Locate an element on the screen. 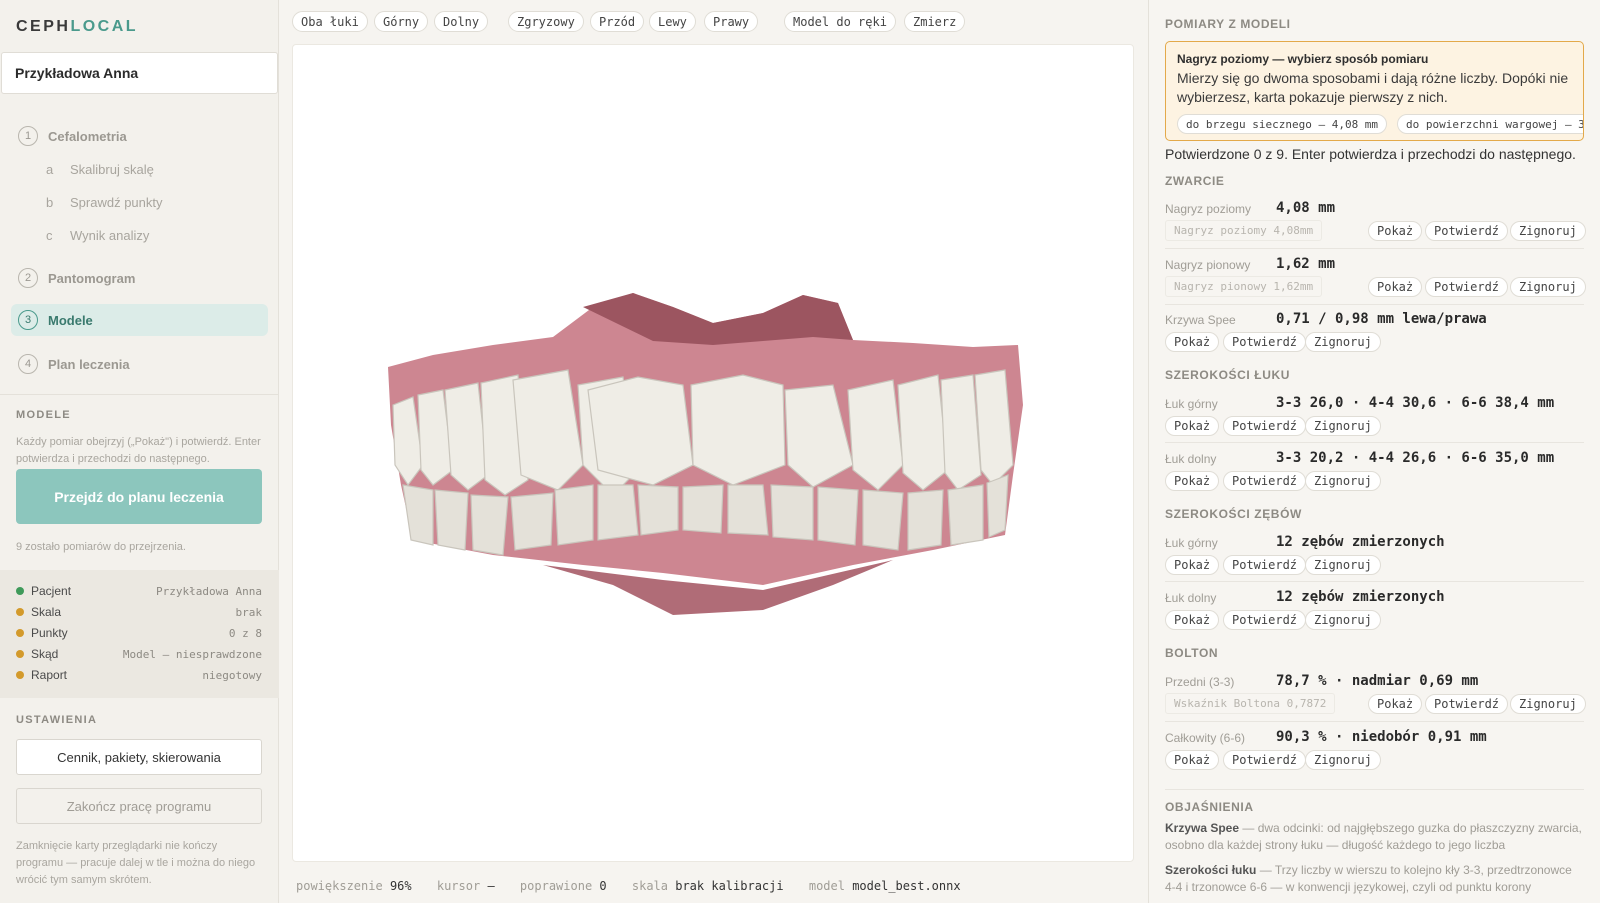  bolton-front-confirm-button: Potwierdź is located at coordinates (1467, 704).